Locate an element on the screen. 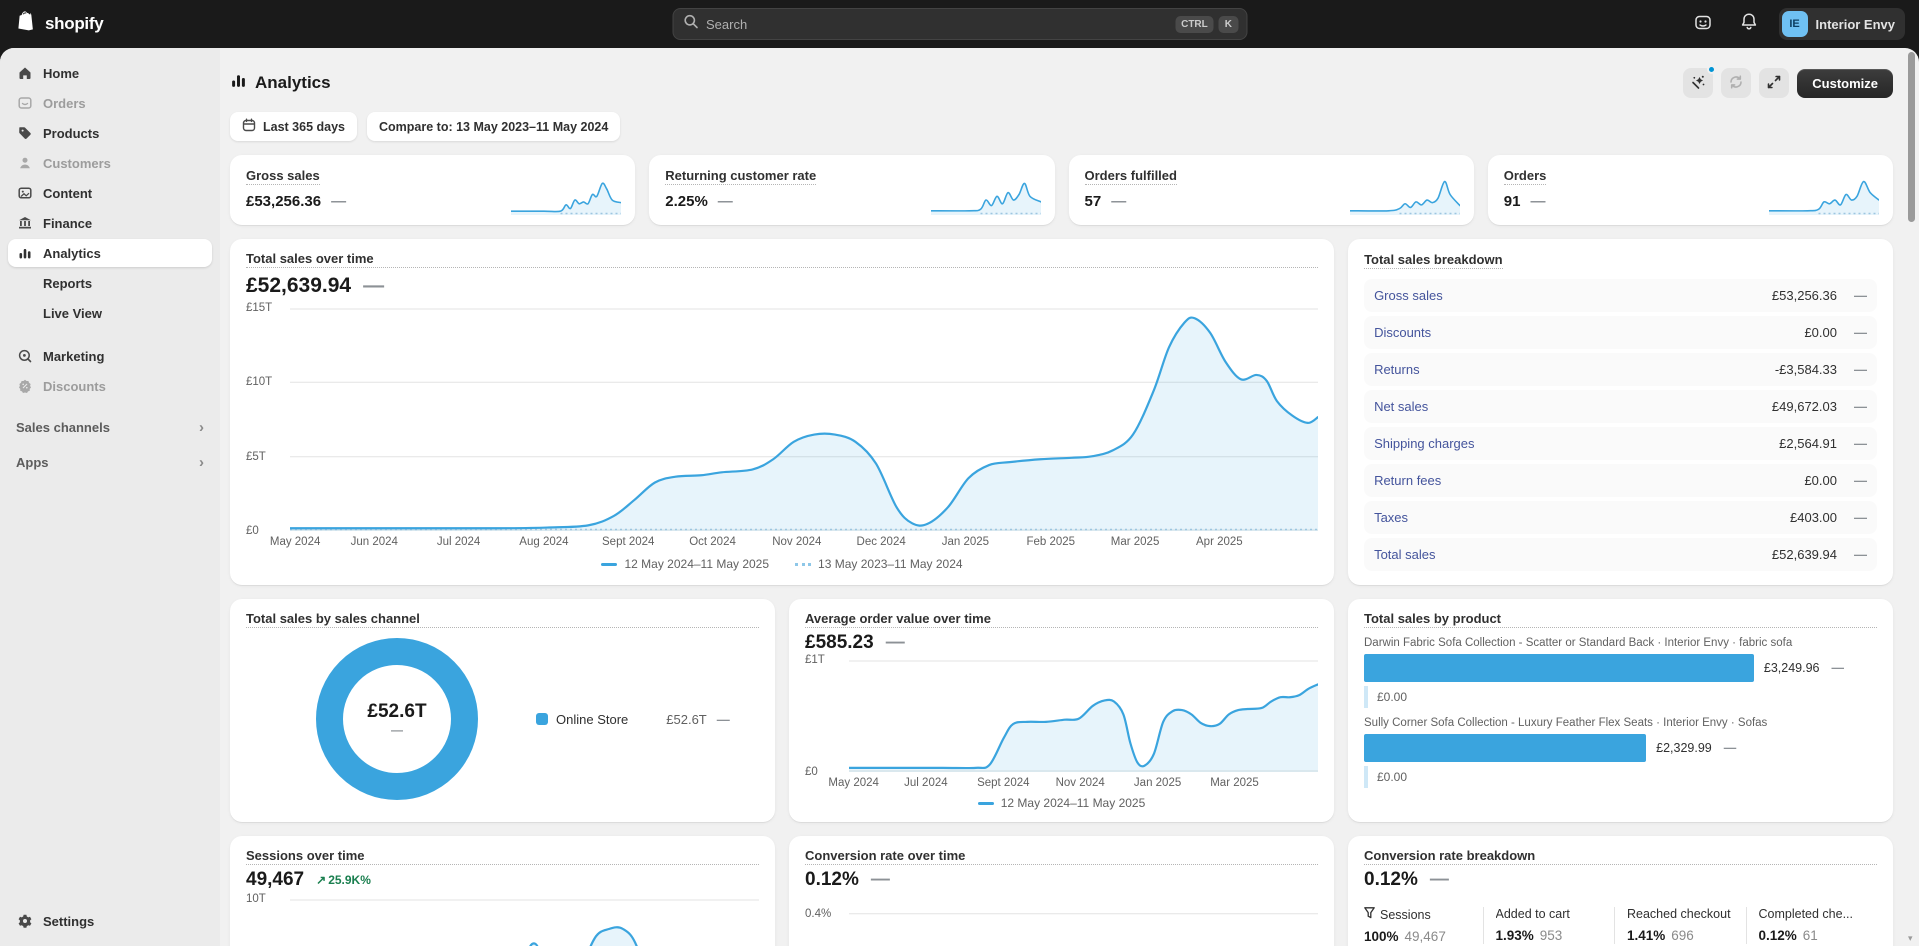  sidebar-item-live-view: Live View is located at coordinates (110, 313).